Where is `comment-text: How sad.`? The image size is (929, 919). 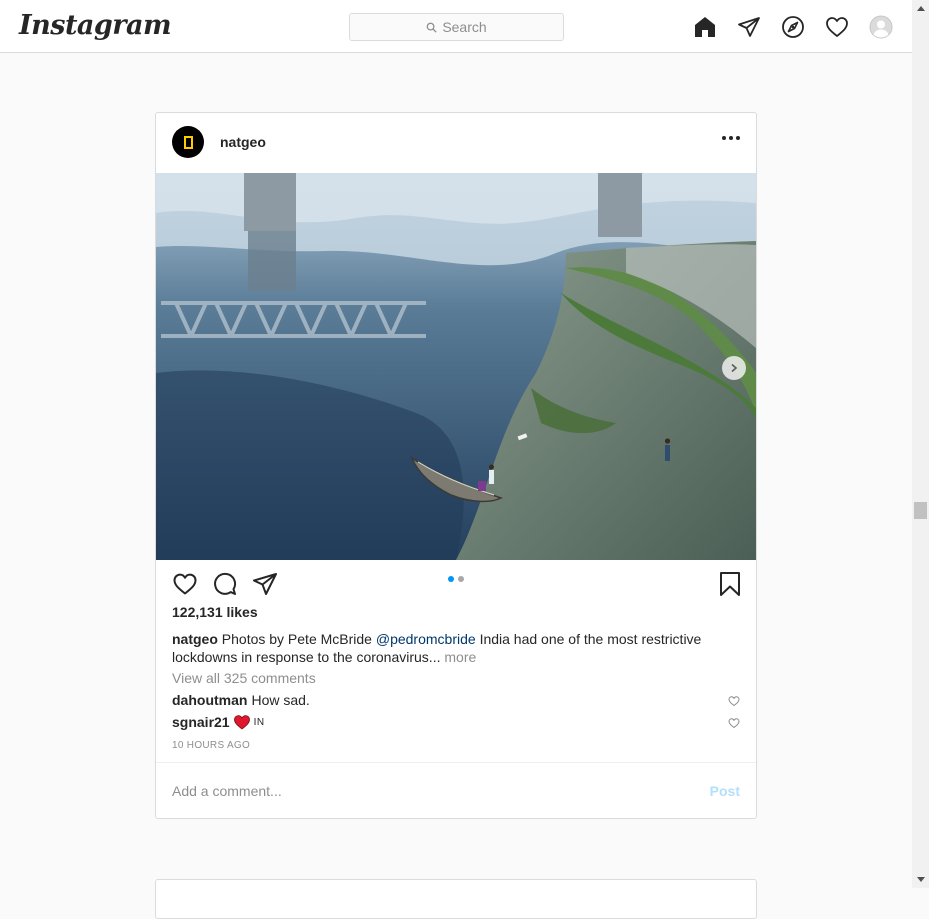
comment-text: How sad. is located at coordinates (280, 700).